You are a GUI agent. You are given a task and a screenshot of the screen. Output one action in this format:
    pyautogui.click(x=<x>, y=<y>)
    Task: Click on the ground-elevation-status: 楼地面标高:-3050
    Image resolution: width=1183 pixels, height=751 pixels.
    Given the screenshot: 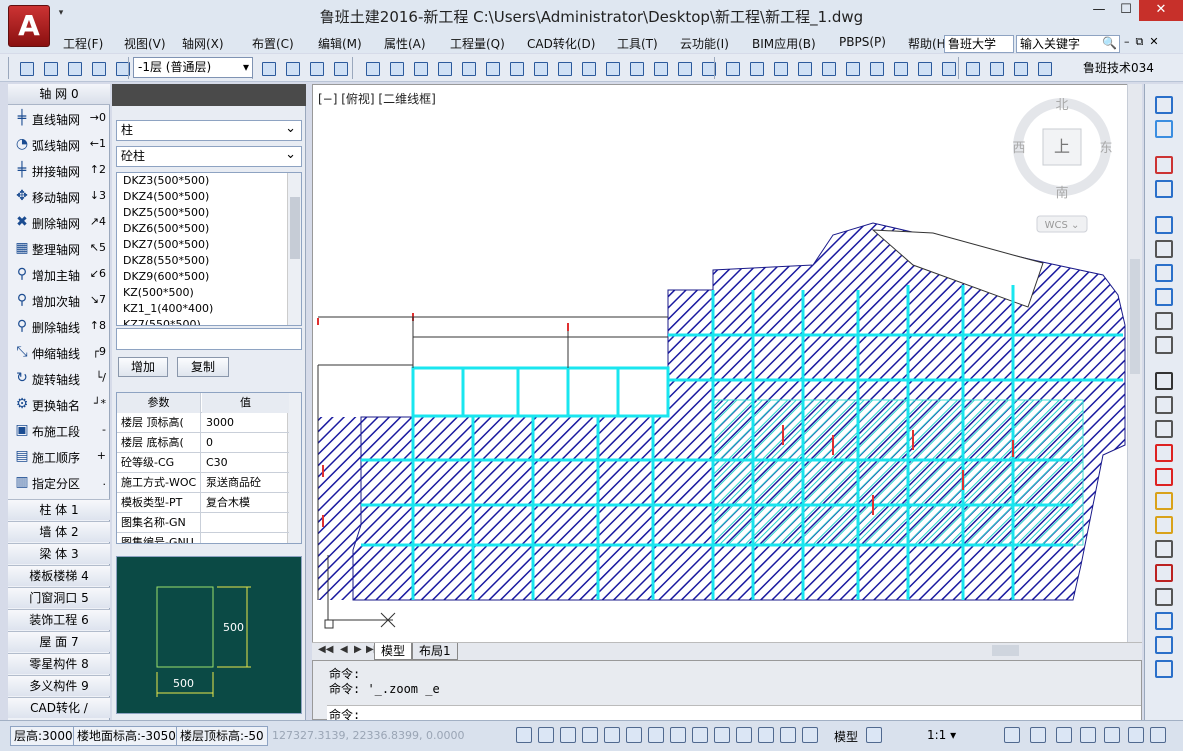 What is the action you would take?
    pyautogui.click(x=126, y=736)
    